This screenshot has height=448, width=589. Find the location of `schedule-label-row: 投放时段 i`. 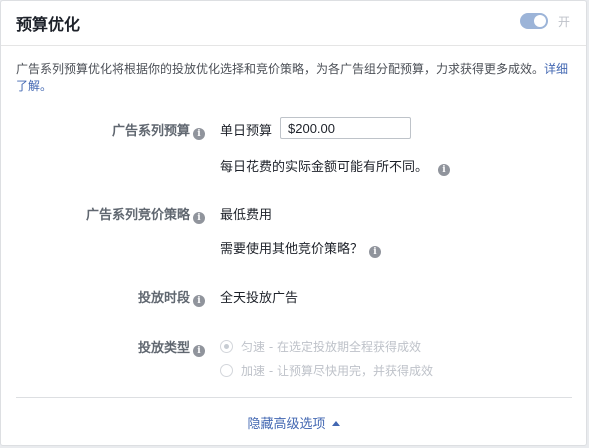

schedule-label-row: 投放时段 i is located at coordinates (103, 297).